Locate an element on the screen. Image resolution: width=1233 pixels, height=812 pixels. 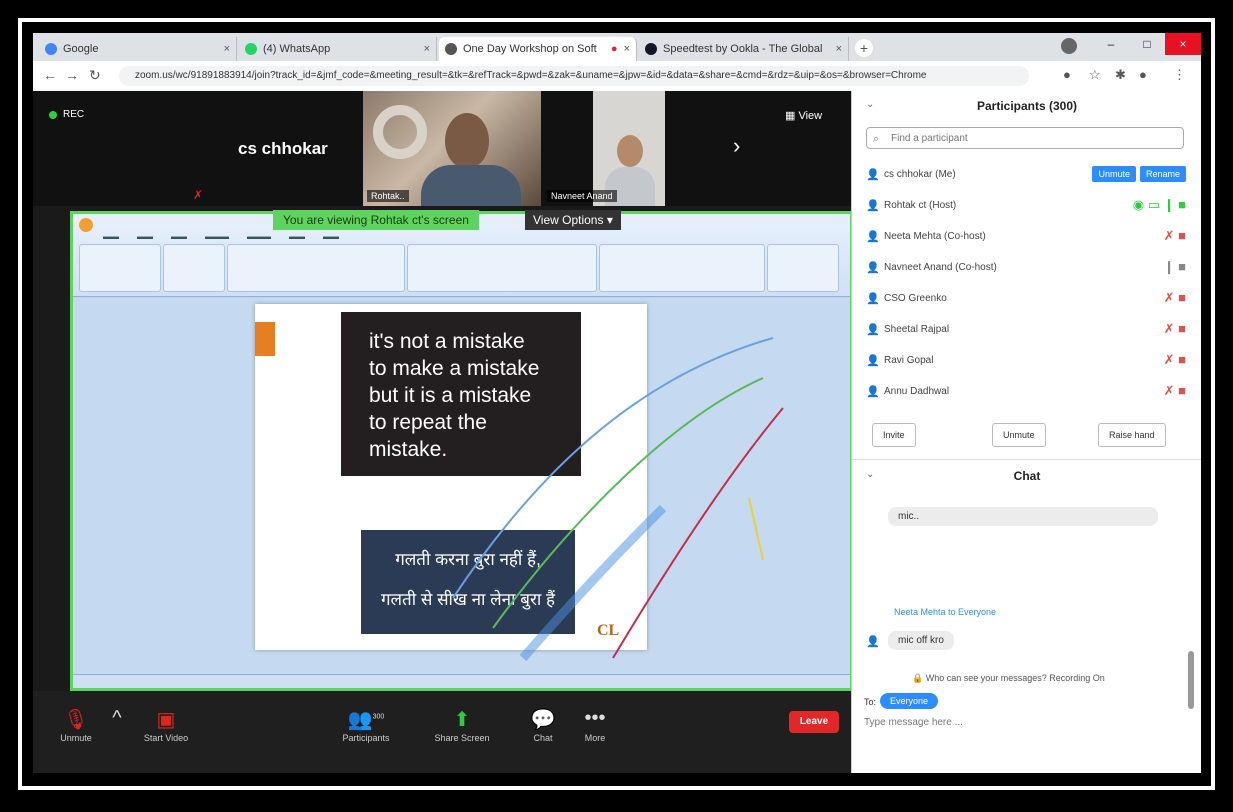
audio-options-caret: ^ is located at coordinates (117, 720).